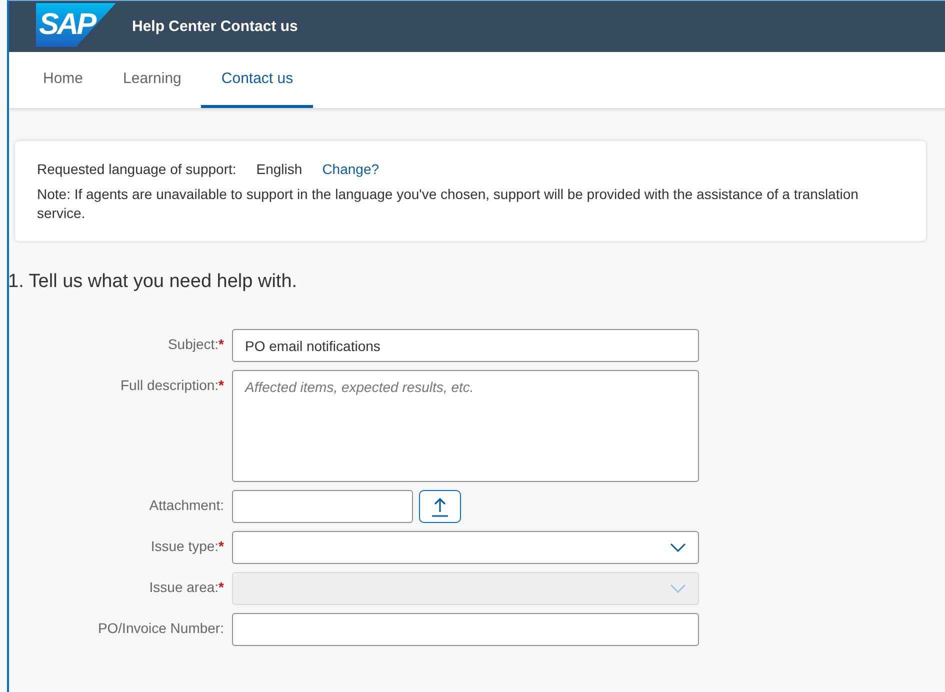 The width and height of the screenshot is (945, 692). Describe the element at coordinates (76, 25) in the screenshot. I see `logo: SAP` at that location.